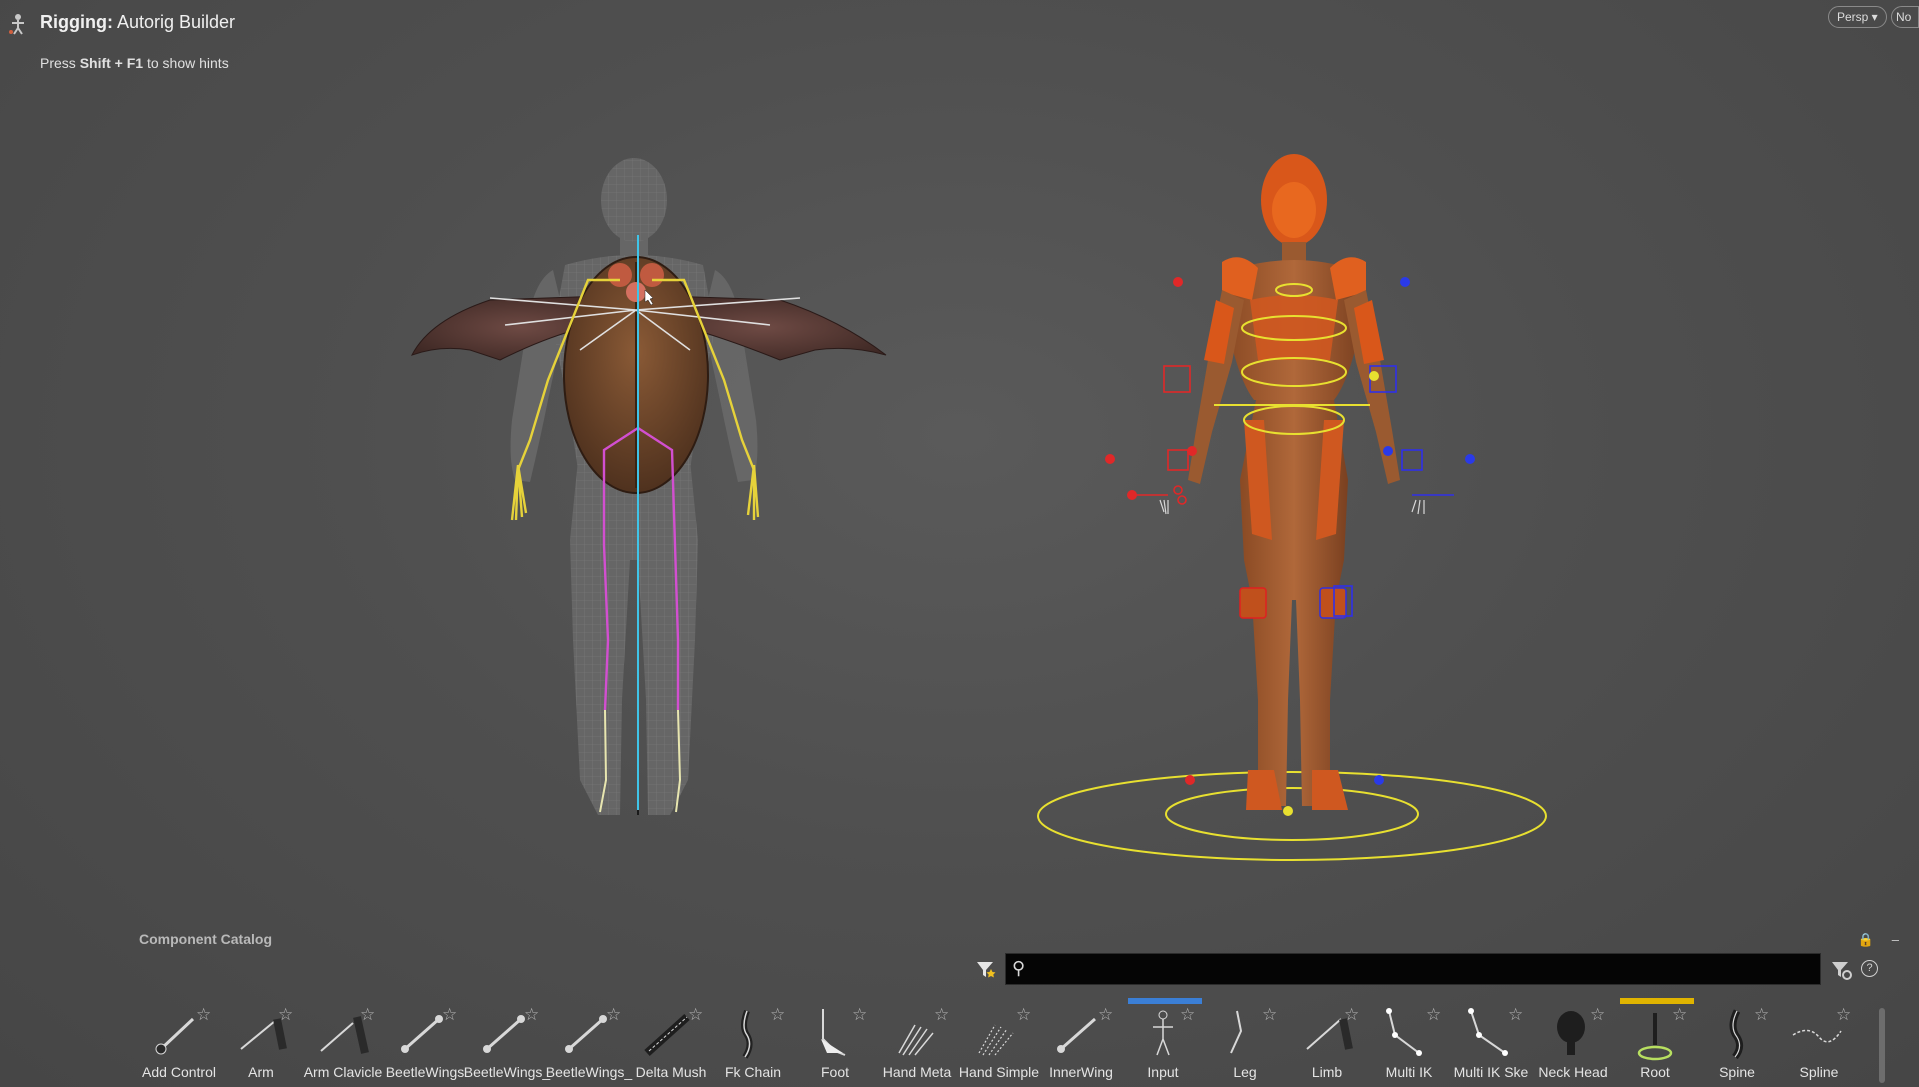 The image size is (1919, 1087). I want to click on component-catalog-title: Component Catalog, so click(205, 939).